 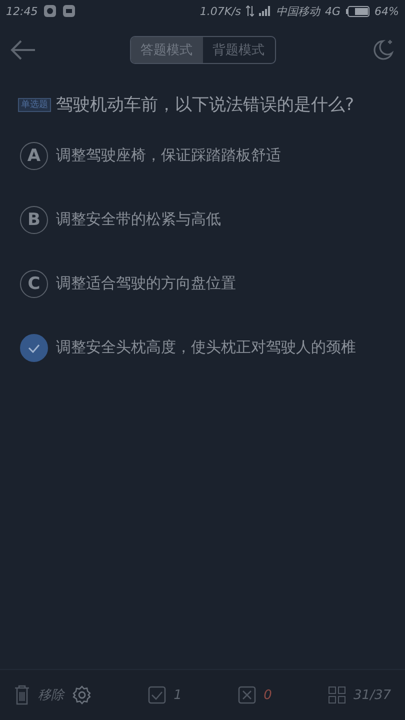 What do you see at coordinates (69, 11) in the screenshot?
I see `app-icon` at bounding box center [69, 11].